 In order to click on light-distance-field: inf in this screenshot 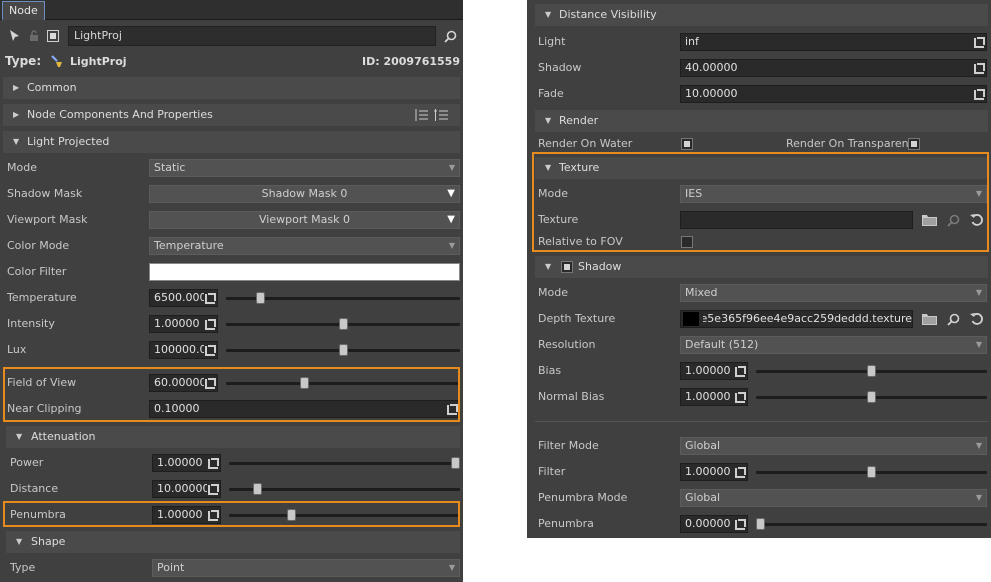, I will do `click(833, 42)`.